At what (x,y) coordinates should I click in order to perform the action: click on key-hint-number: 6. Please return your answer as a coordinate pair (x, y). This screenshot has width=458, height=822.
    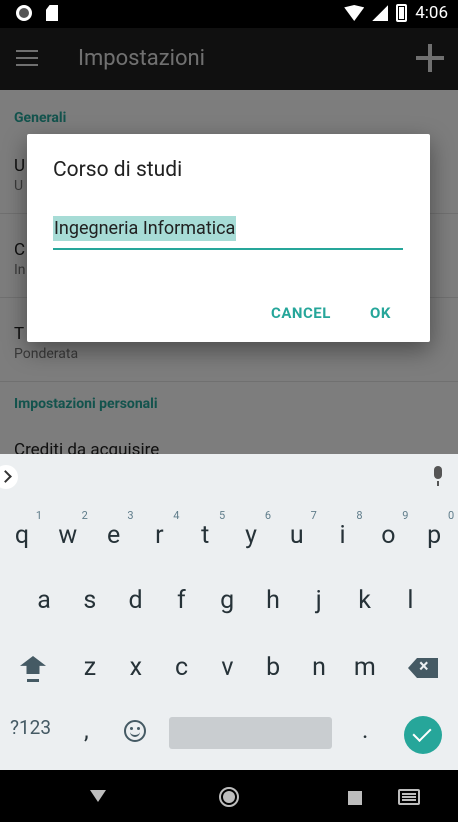
    Looking at the image, I should click on (267, 515).